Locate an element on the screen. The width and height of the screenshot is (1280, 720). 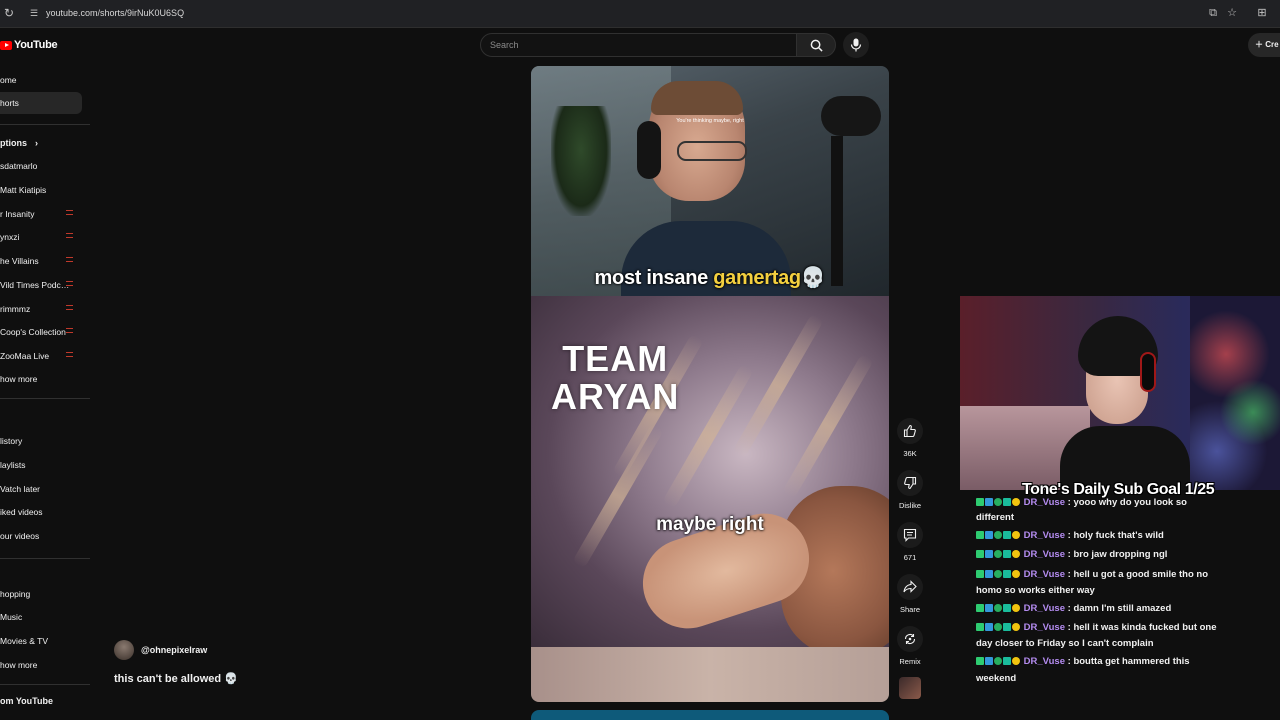
address-bar: youtube.com/shorts/9irNuK0U6SQ is located at coordinates (115, 13).